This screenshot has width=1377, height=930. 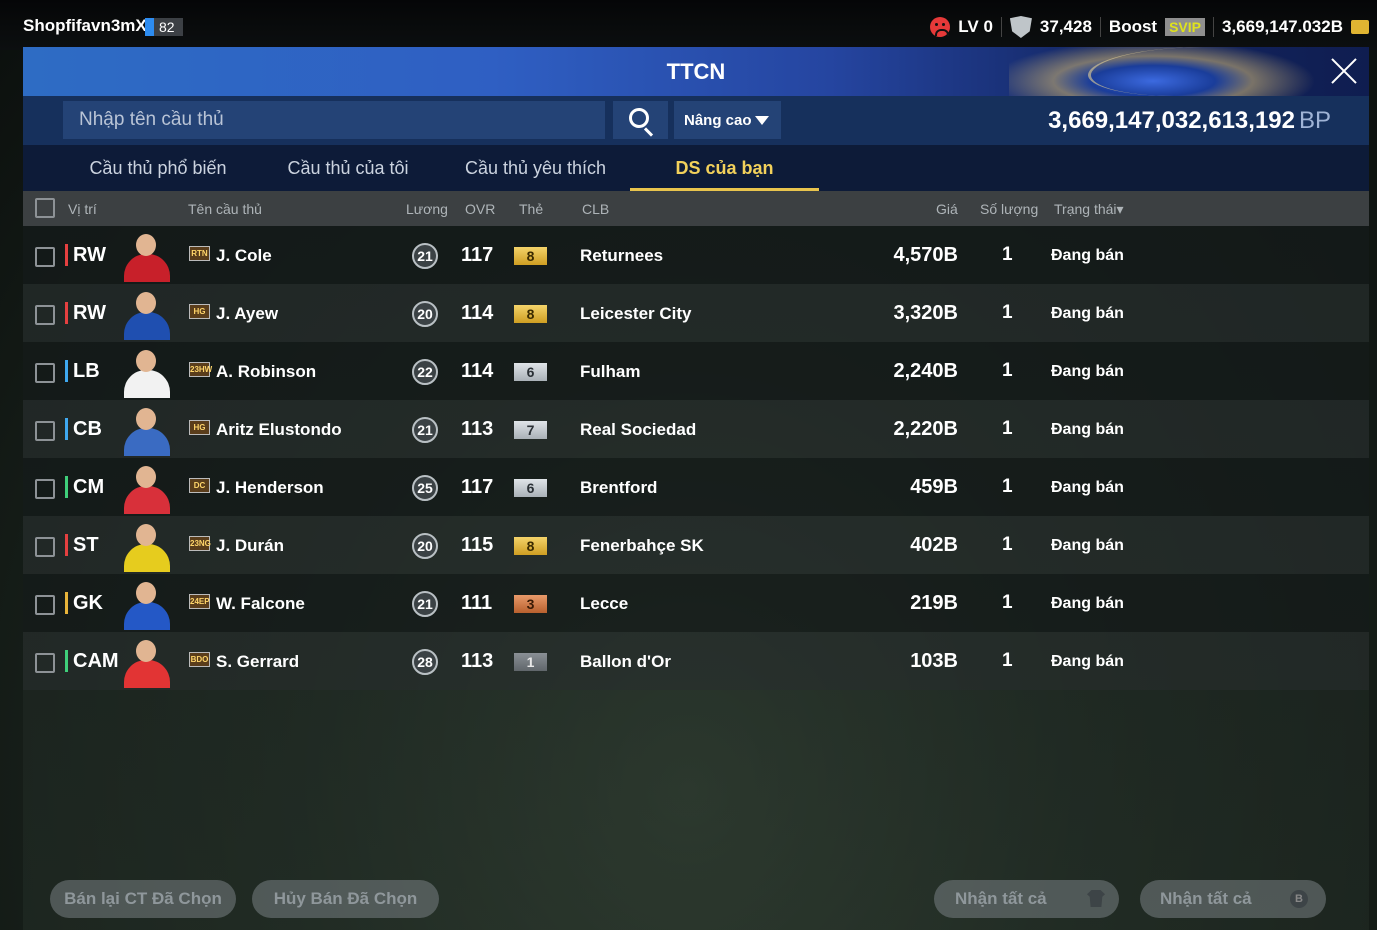 I want to click on season-badge: HG, so click(x=199, y=311).